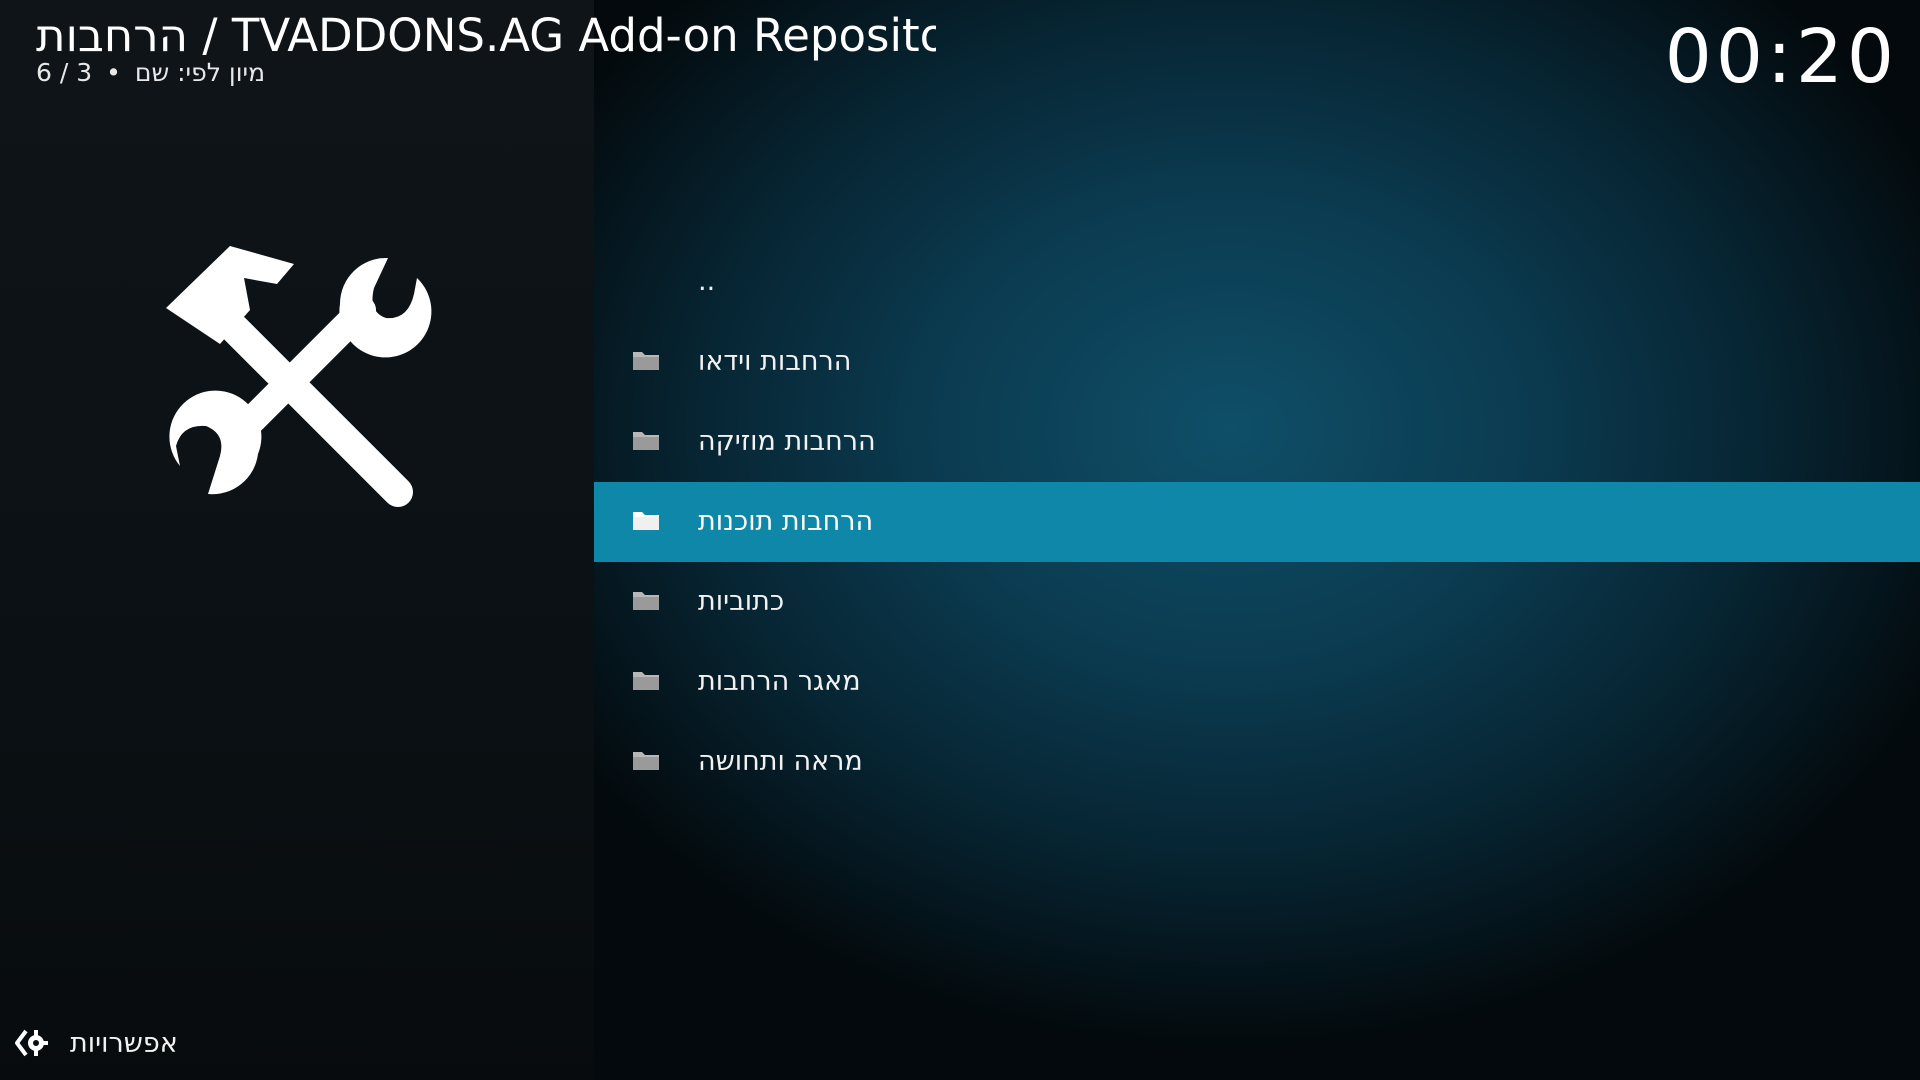 The width and height of the screenshot is (1920, 1080). Describe the element at coordinates (1257, 762) in the screenshot. I see `list-item-look-and-feel: מראה ותחושה` at that location.